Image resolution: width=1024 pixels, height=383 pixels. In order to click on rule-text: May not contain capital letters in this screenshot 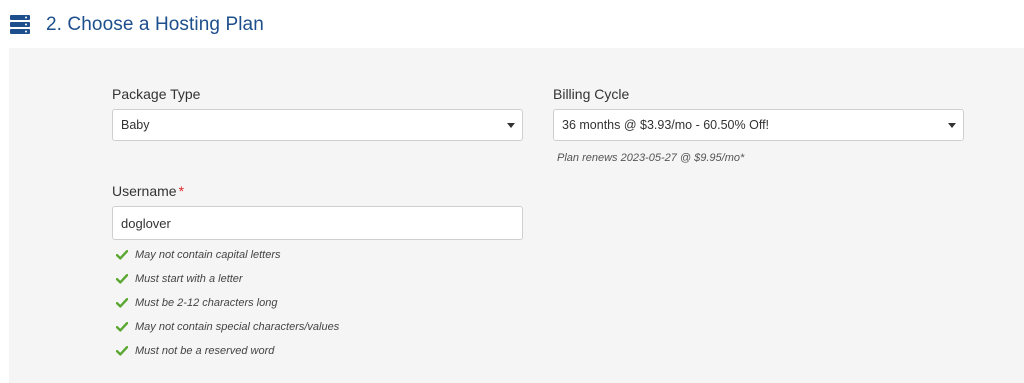, I will do `click(208, 255)`.